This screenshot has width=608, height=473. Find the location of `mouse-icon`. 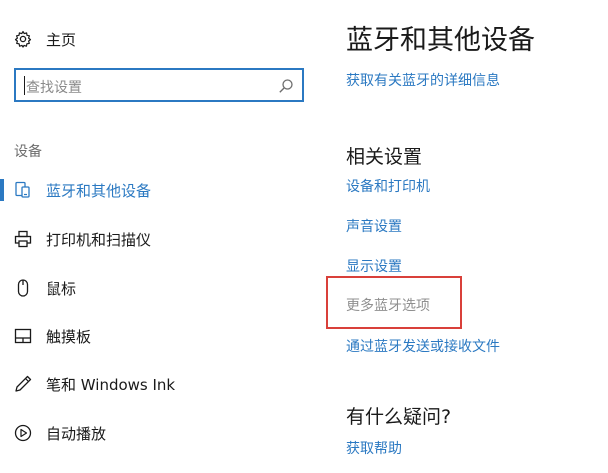

mouse-icon is located at coordinates (23, 290).